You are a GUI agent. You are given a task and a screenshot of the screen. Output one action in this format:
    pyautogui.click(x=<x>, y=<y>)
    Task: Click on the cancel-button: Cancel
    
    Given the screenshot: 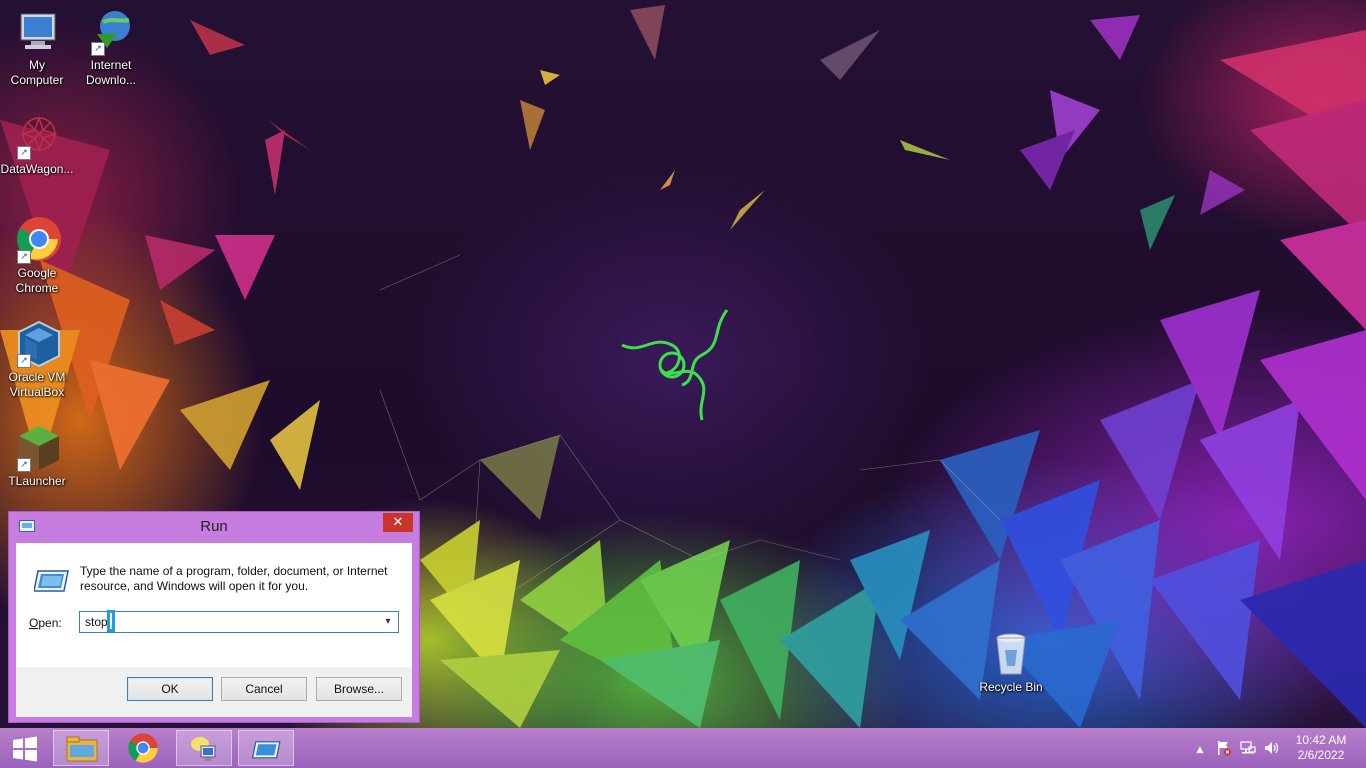 What is the action you would take?
    pyautogui.click(x=264, y=689)
    